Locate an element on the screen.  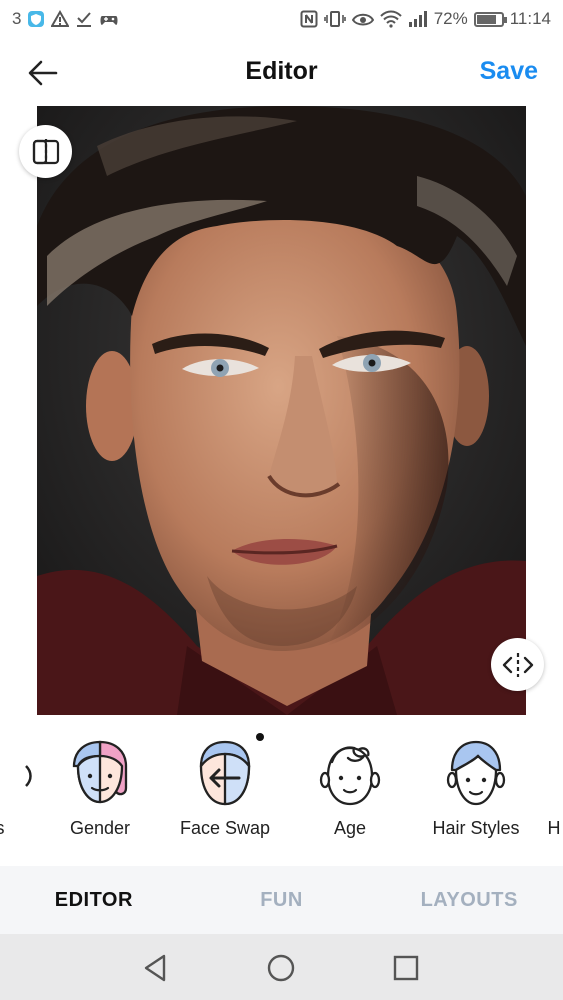
battery-percent: 72% is located at coordinates (450, 18).